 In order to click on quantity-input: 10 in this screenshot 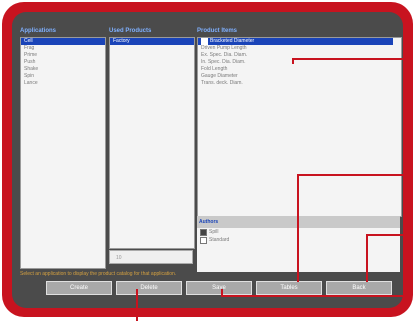, I will do `click(151, 257)`.